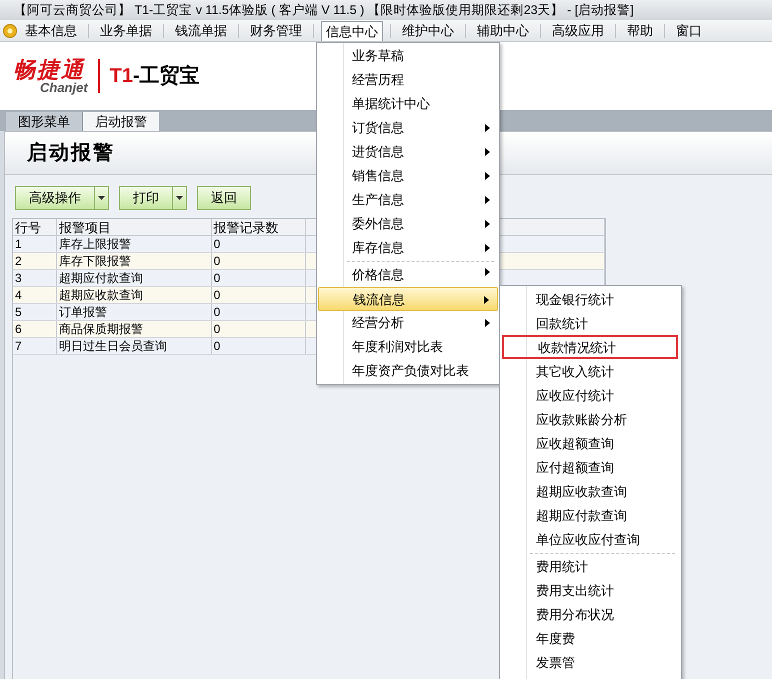  What do you see at coordinates (201, 30) in the screenshot?
I see `menu-bar-item: 钱流单据` at bounding box center [201, 30].